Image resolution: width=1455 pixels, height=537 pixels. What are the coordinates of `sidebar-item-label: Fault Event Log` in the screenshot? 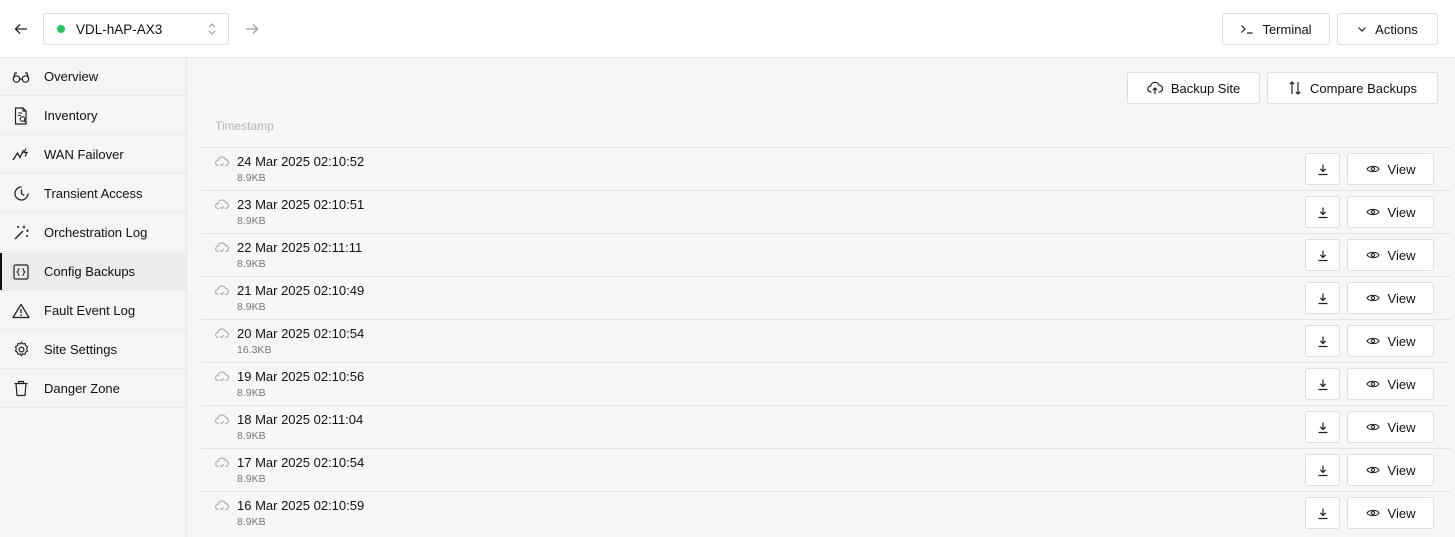 It's located at (90, 310).